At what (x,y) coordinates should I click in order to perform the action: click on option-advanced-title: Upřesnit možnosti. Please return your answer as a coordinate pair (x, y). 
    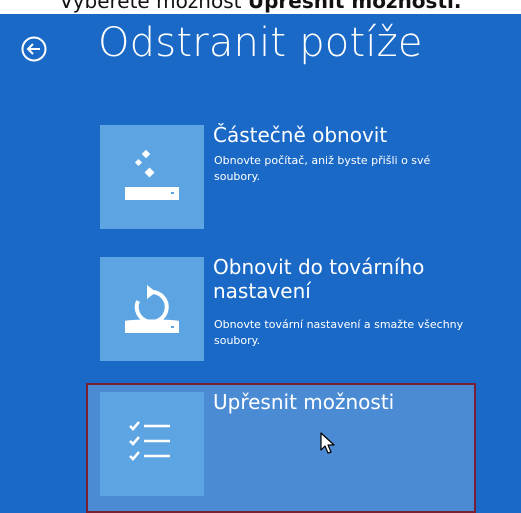
    Looking at the image, I should click on (304, 402).